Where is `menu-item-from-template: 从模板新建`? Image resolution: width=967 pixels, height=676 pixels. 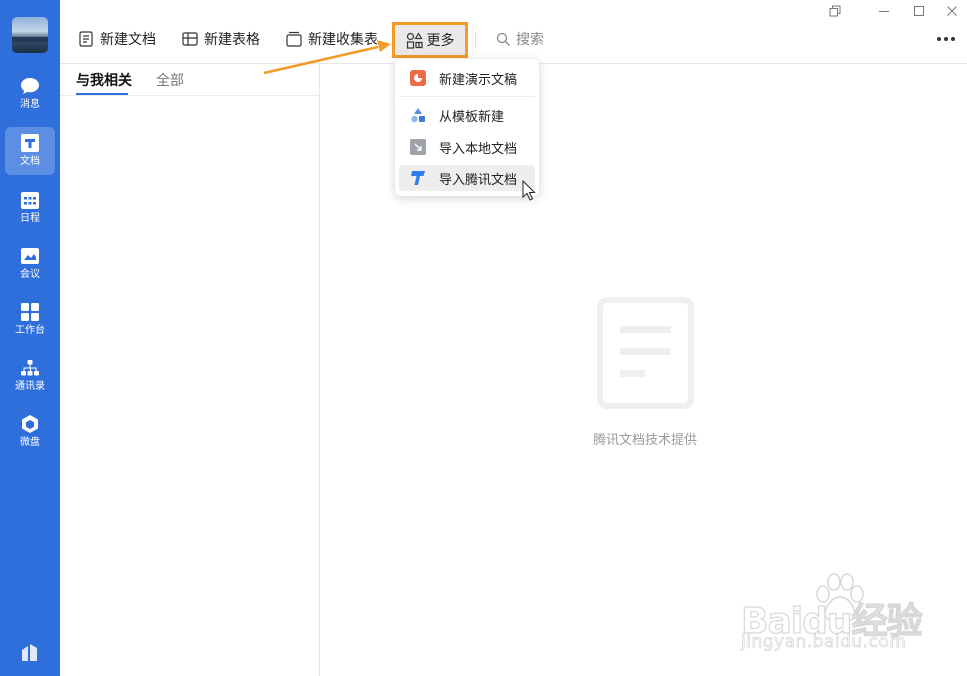 menu-item-from-template: 从模板新建 is located at coordinates (467, 115).